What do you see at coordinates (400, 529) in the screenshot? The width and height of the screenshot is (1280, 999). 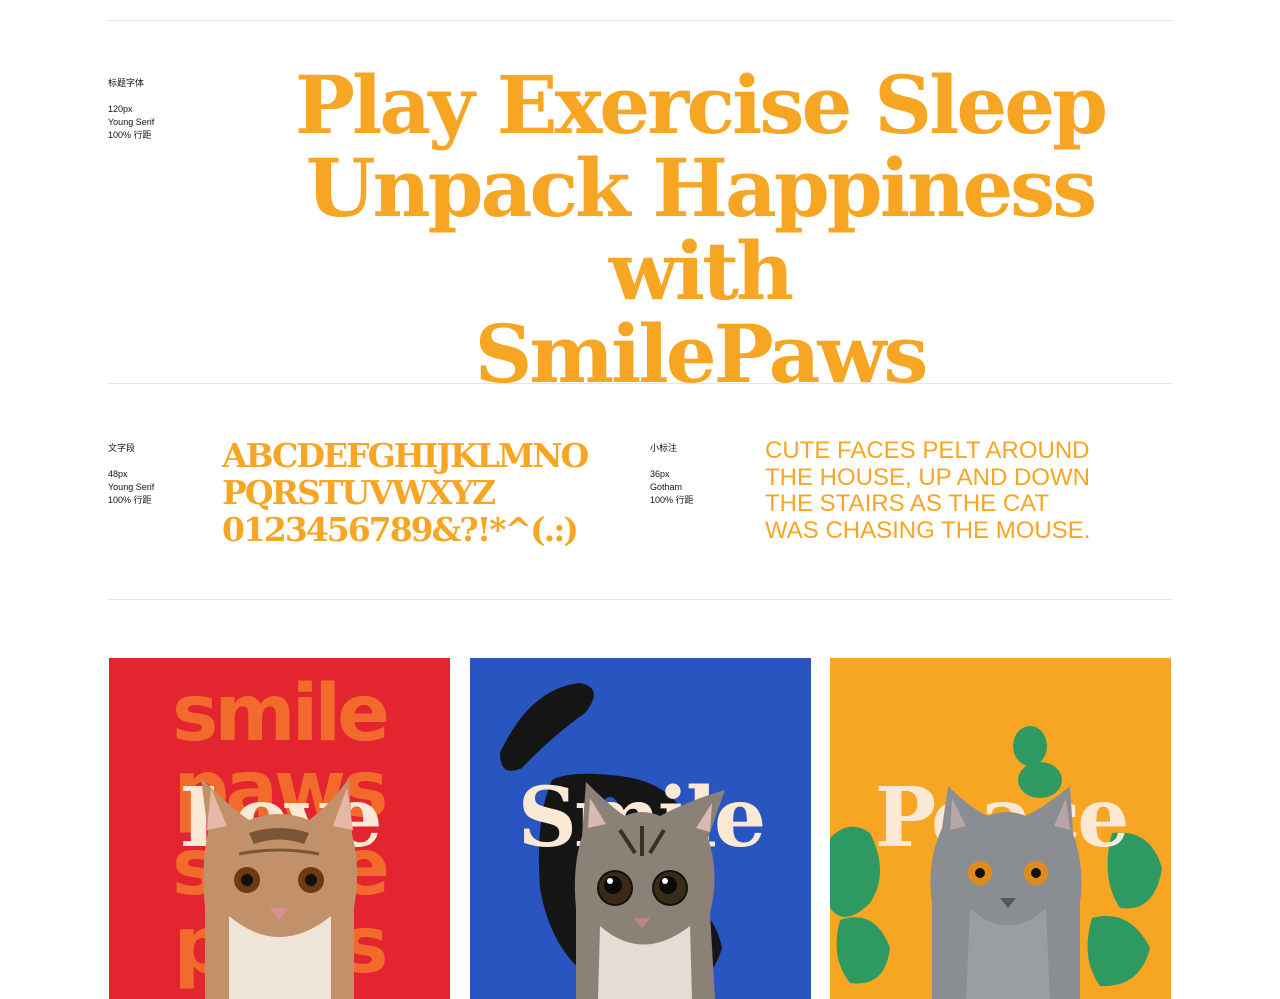 I see `alphabet-line-3: 0123456789&?!*^(.:)` at bounding box center [400, 529].